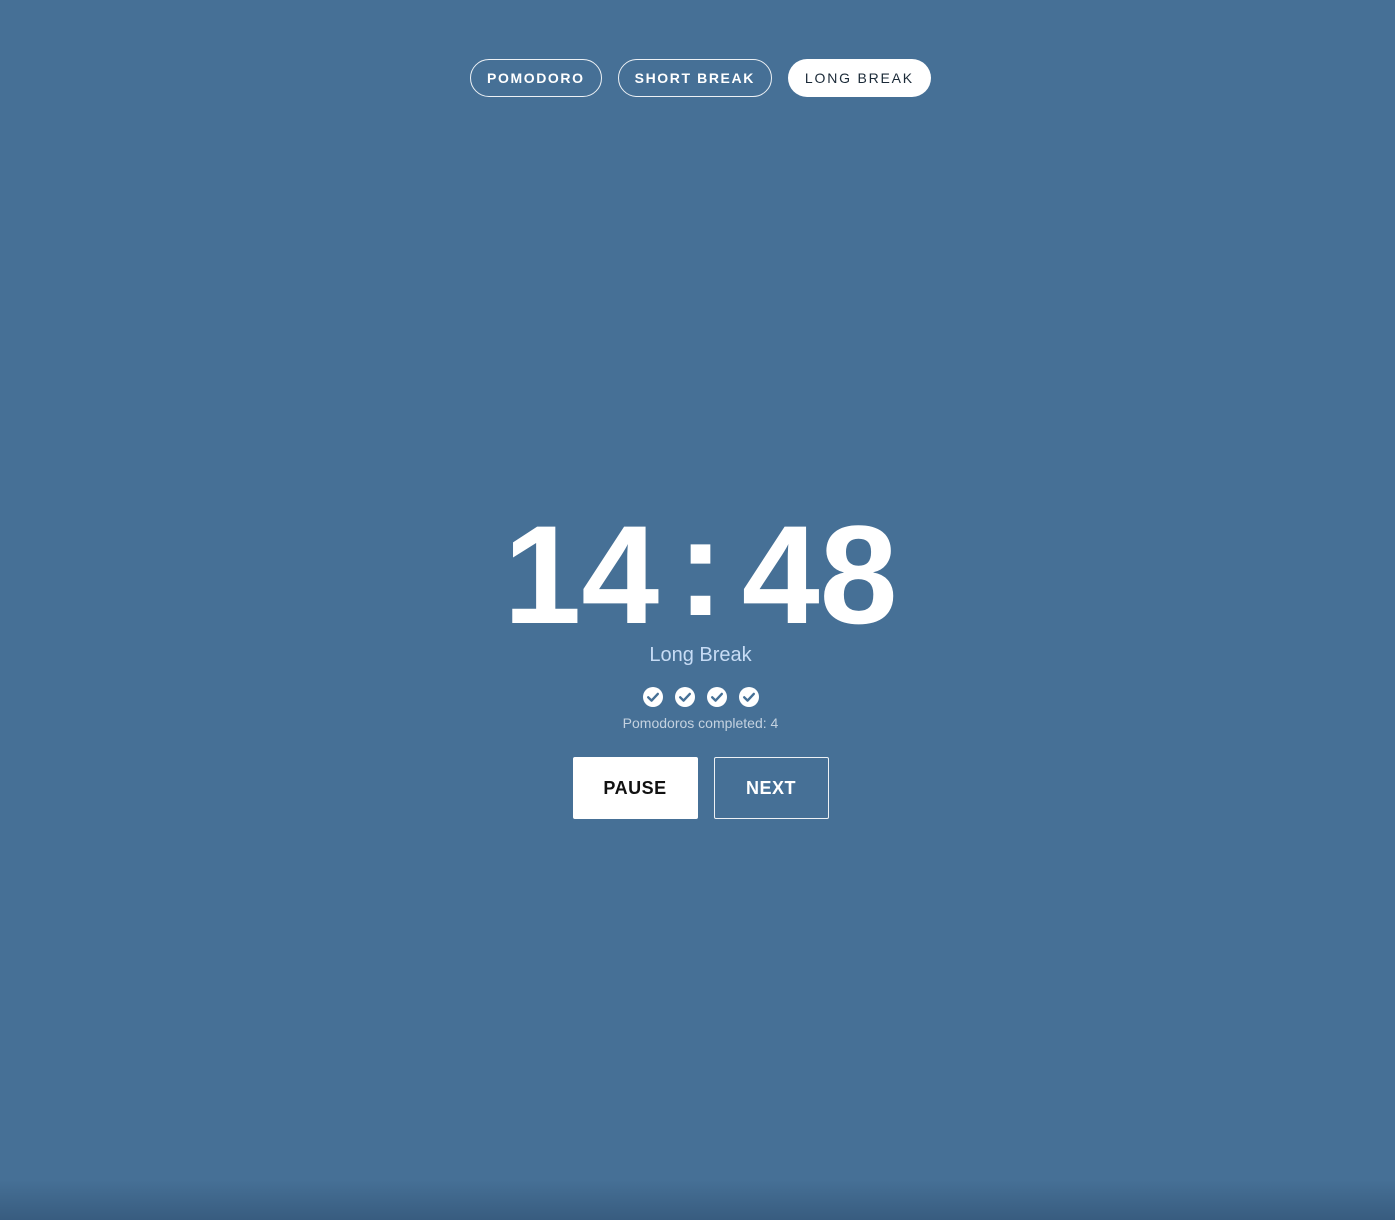 The width and height of the screenshot is (1395, 1220). I want to click on tab-pomodoro: POMODORO, so click(536, 78).